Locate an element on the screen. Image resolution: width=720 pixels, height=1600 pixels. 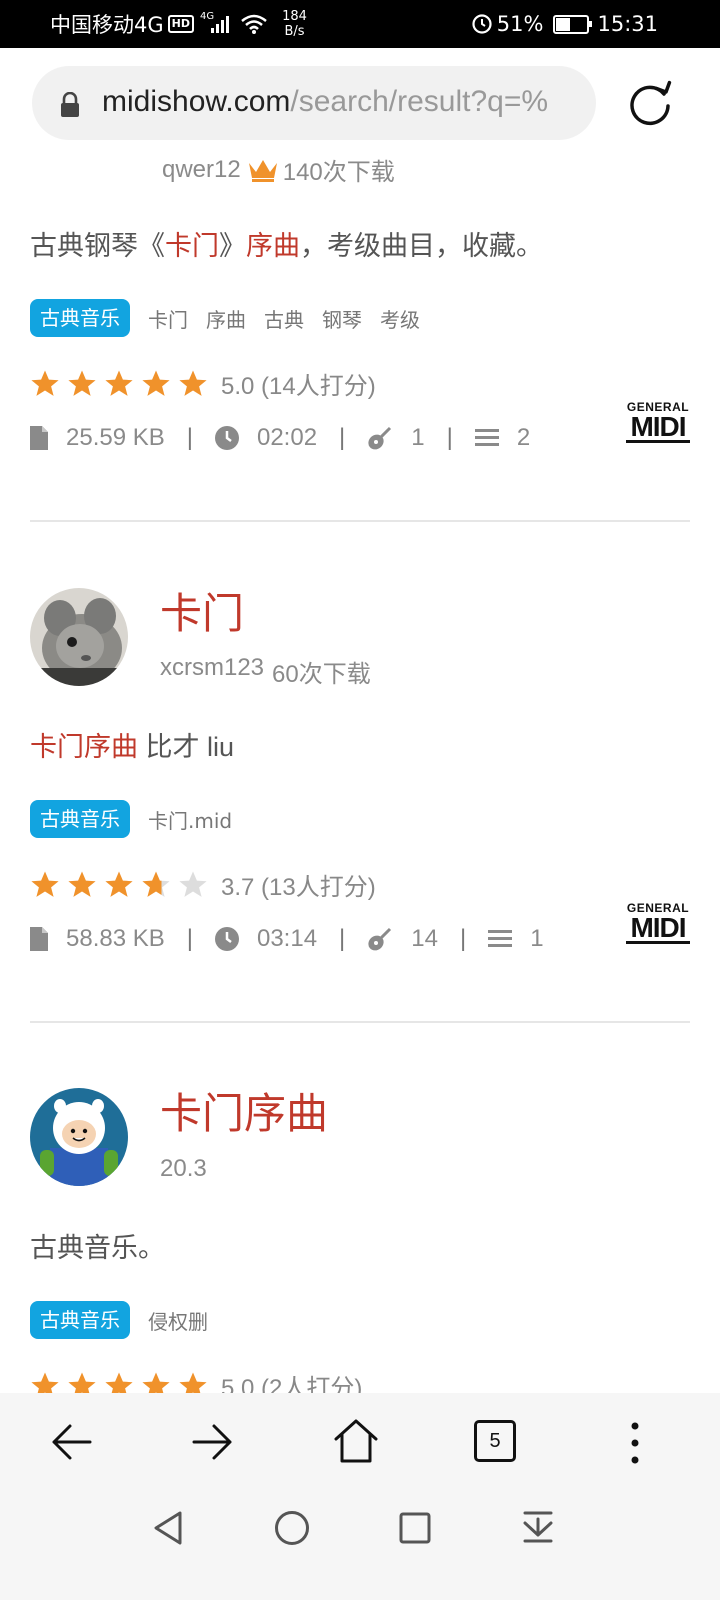
tag-row: 古典音乐 卡门 序曲 古典 钢琴 考级 is located at coordinates (225, 318).